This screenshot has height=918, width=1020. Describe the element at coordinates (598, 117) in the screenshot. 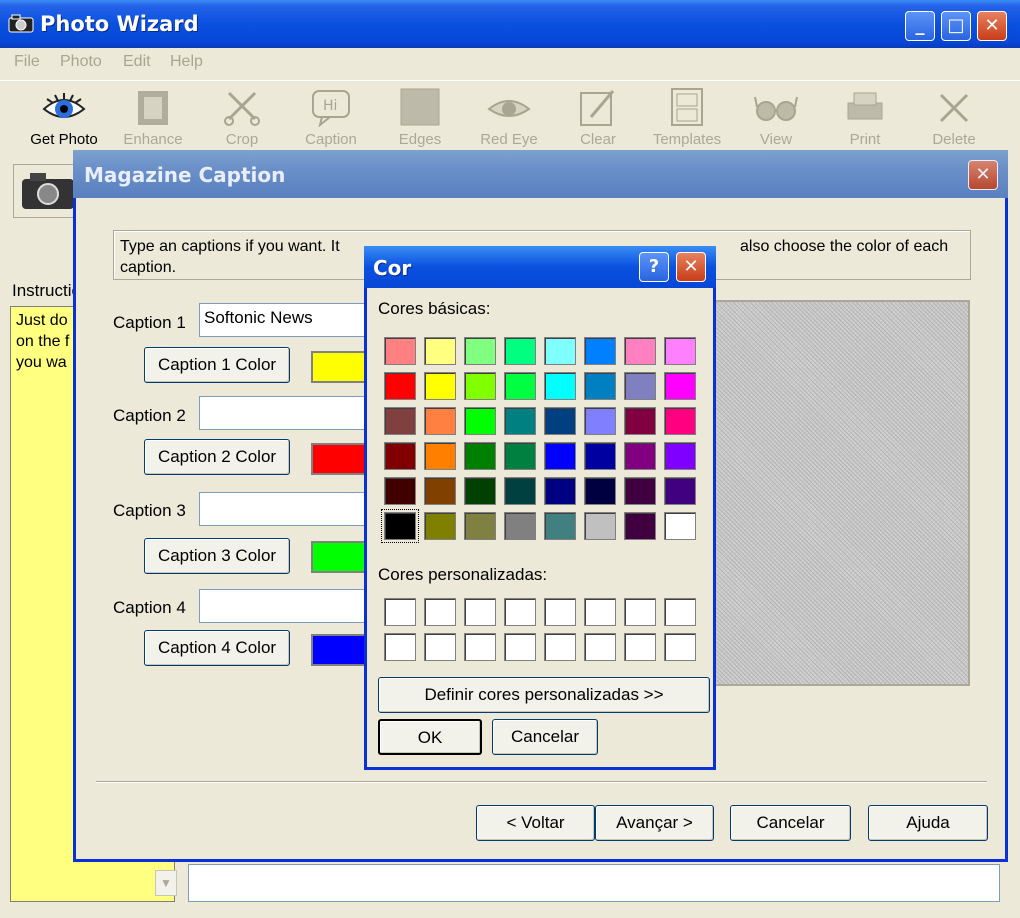

I see `clear-button: Clear` at that location.